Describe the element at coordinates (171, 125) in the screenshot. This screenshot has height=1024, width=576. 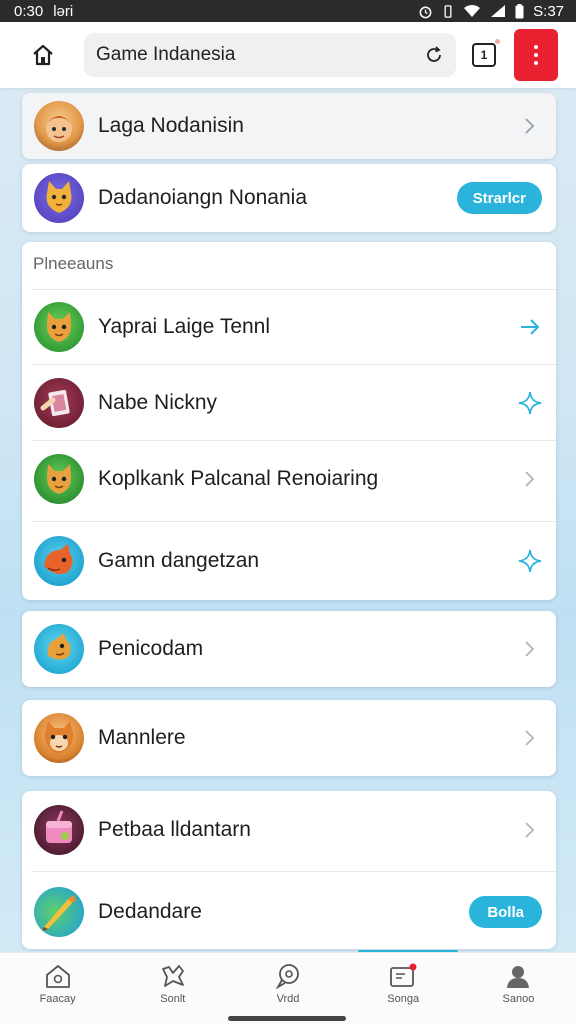
I see `list-item-label: Laga Nodanisin` at that location.